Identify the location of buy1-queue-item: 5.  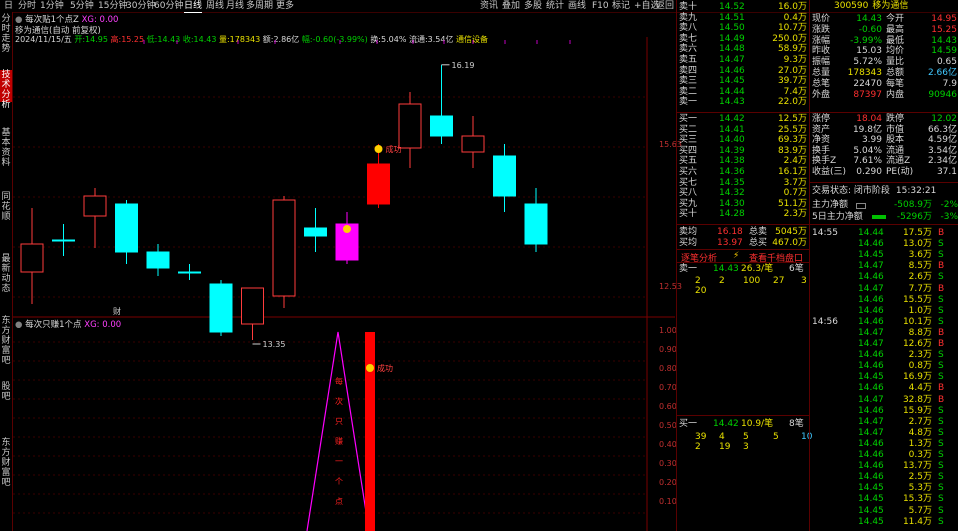
(746, 437).